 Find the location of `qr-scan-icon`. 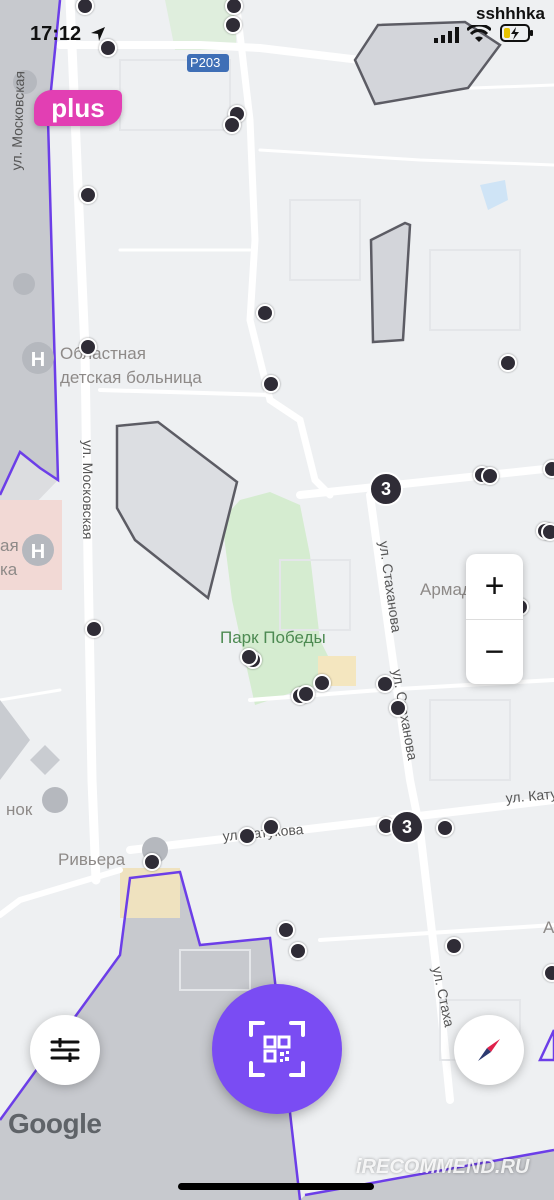

qr-scan-icon is located at coordinates (277, 1049).